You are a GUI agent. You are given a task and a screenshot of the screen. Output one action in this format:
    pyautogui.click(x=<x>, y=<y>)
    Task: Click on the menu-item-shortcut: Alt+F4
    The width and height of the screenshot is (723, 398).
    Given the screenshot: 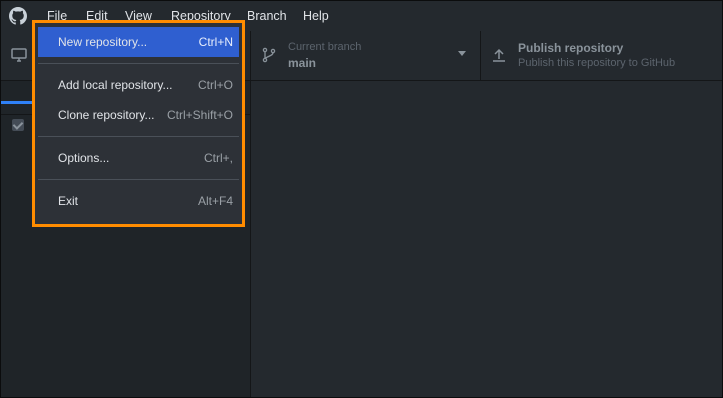 What is the action you would take?
    pyautogui.click(x=215, y=201)
    